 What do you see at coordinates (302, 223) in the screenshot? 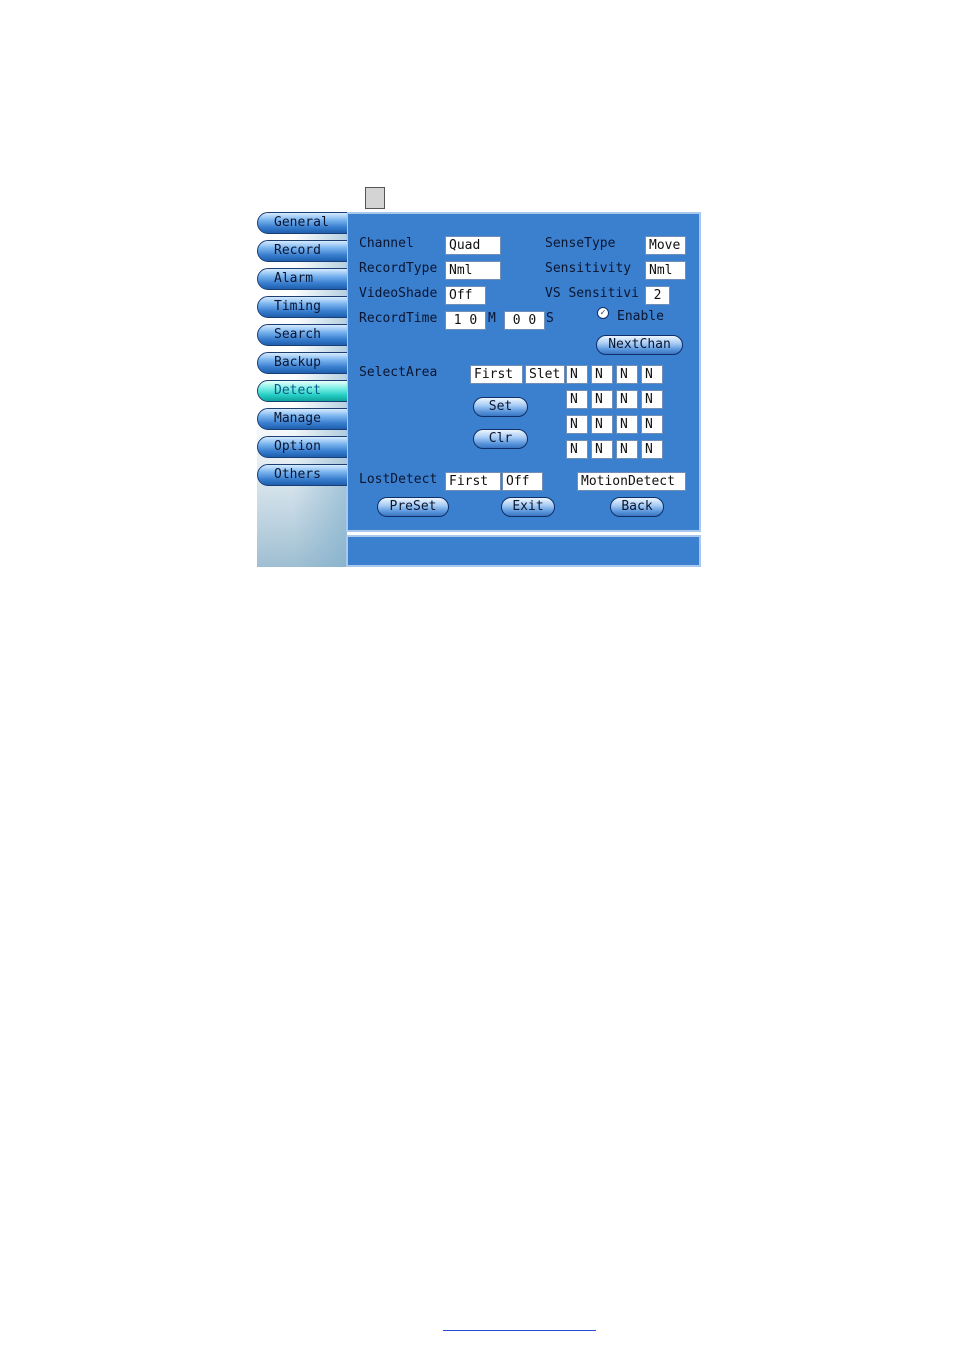
I see `nav-general: General` at bounding box center [302, 223].